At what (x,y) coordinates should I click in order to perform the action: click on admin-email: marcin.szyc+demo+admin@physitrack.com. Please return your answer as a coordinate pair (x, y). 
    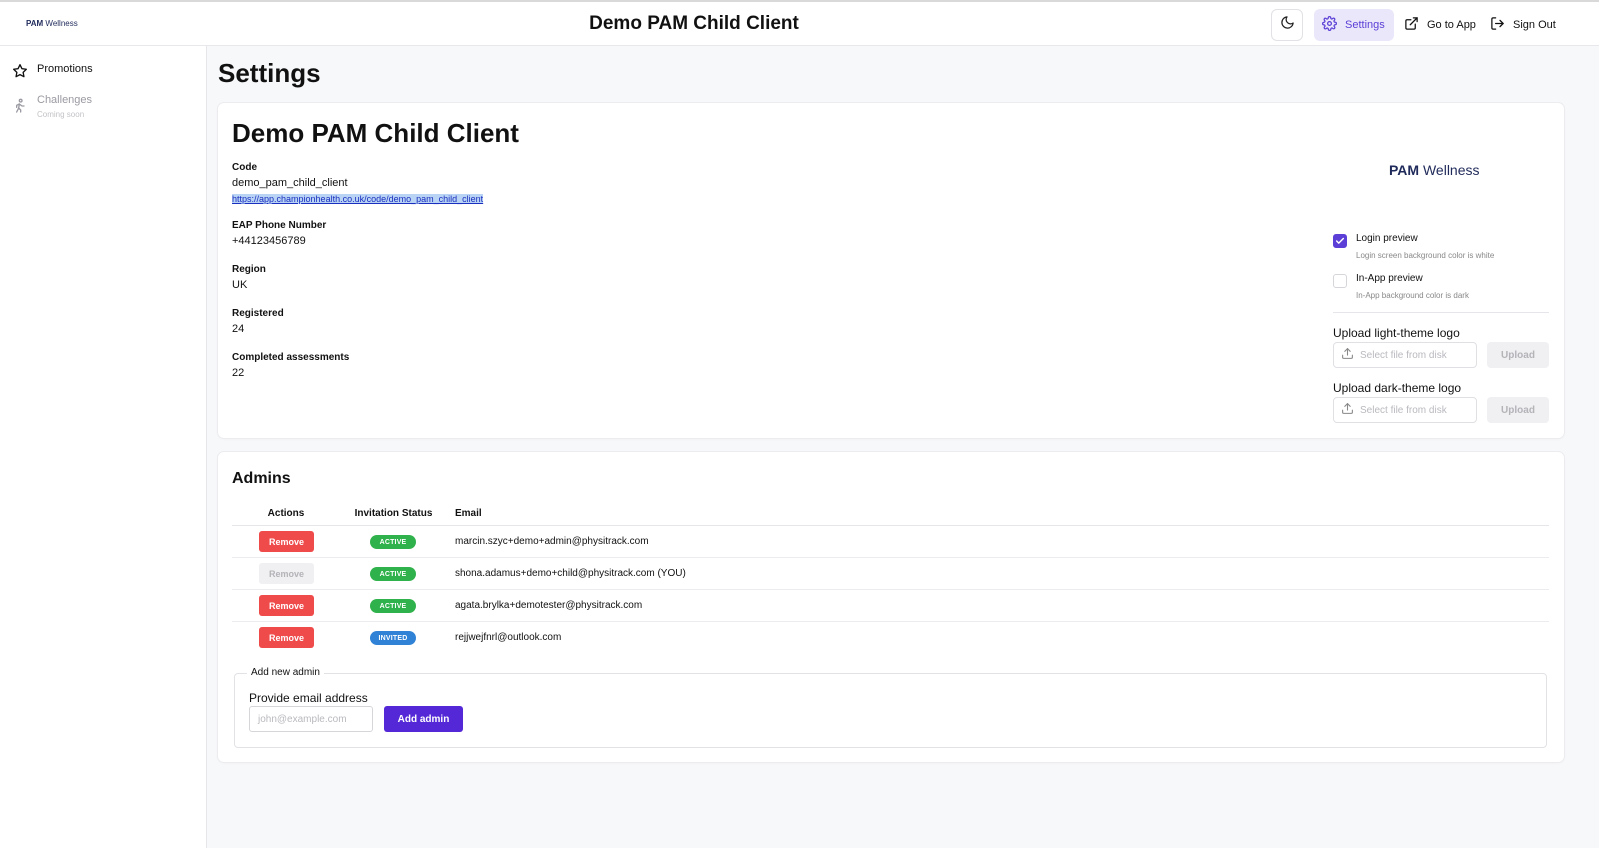
    Looking at the image, I should click on (552, 541).